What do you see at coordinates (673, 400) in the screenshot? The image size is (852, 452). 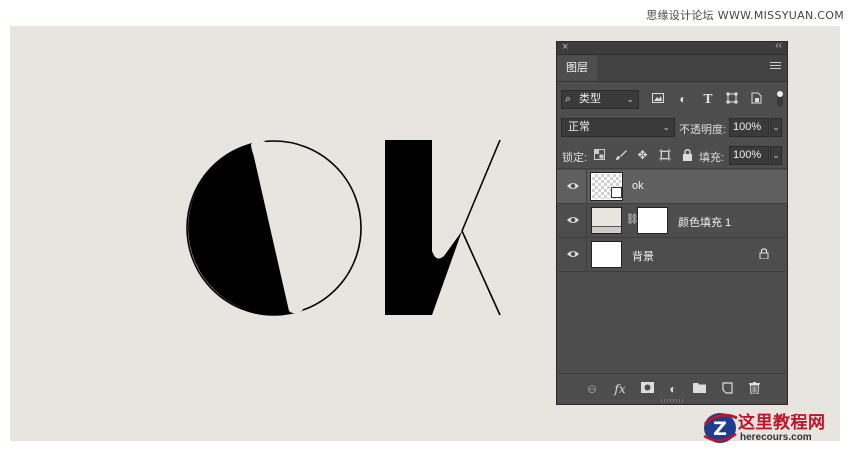 I see `resize-grip` at bounding box center [673, 400].